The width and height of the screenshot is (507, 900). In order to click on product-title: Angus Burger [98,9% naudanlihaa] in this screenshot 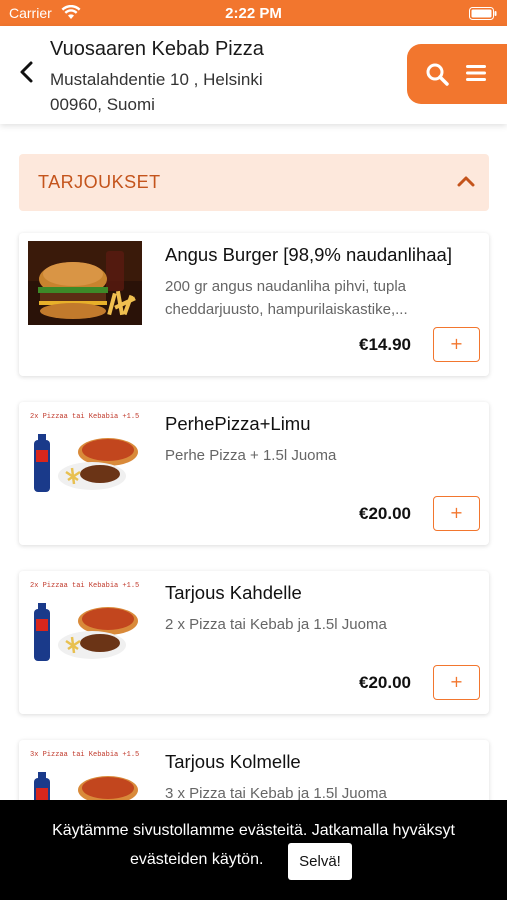, I will do `click(308, 254)`.